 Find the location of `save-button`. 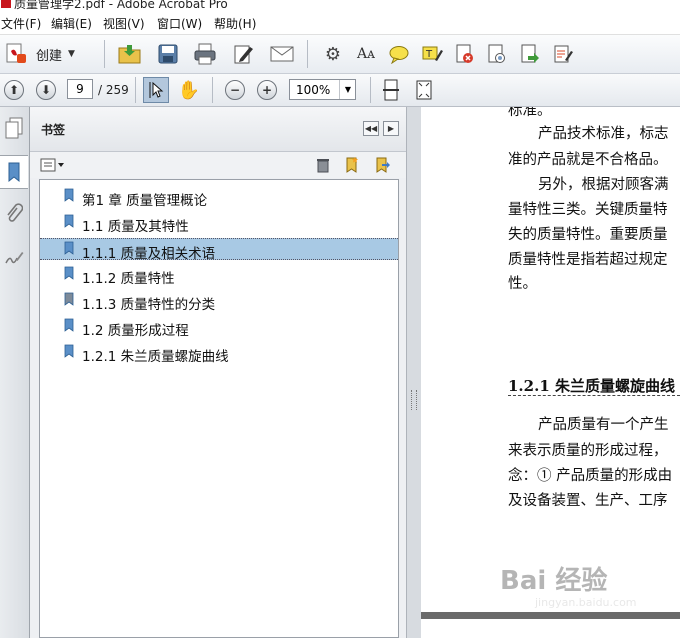

save-button is located at coordinates (168, 54).